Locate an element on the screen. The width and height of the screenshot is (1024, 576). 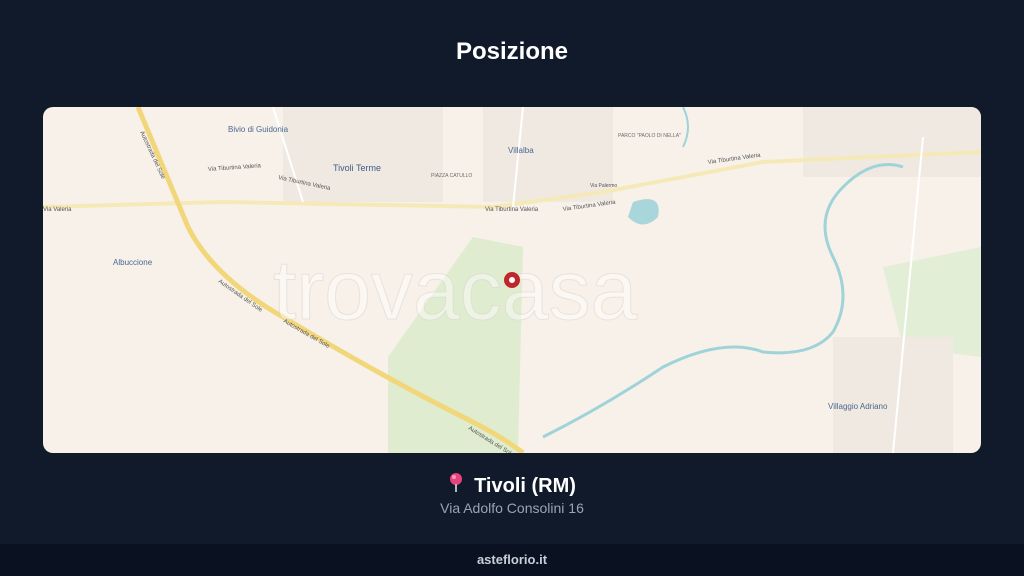
map-watermark: trovacasa is located at coordinates (455, 290).